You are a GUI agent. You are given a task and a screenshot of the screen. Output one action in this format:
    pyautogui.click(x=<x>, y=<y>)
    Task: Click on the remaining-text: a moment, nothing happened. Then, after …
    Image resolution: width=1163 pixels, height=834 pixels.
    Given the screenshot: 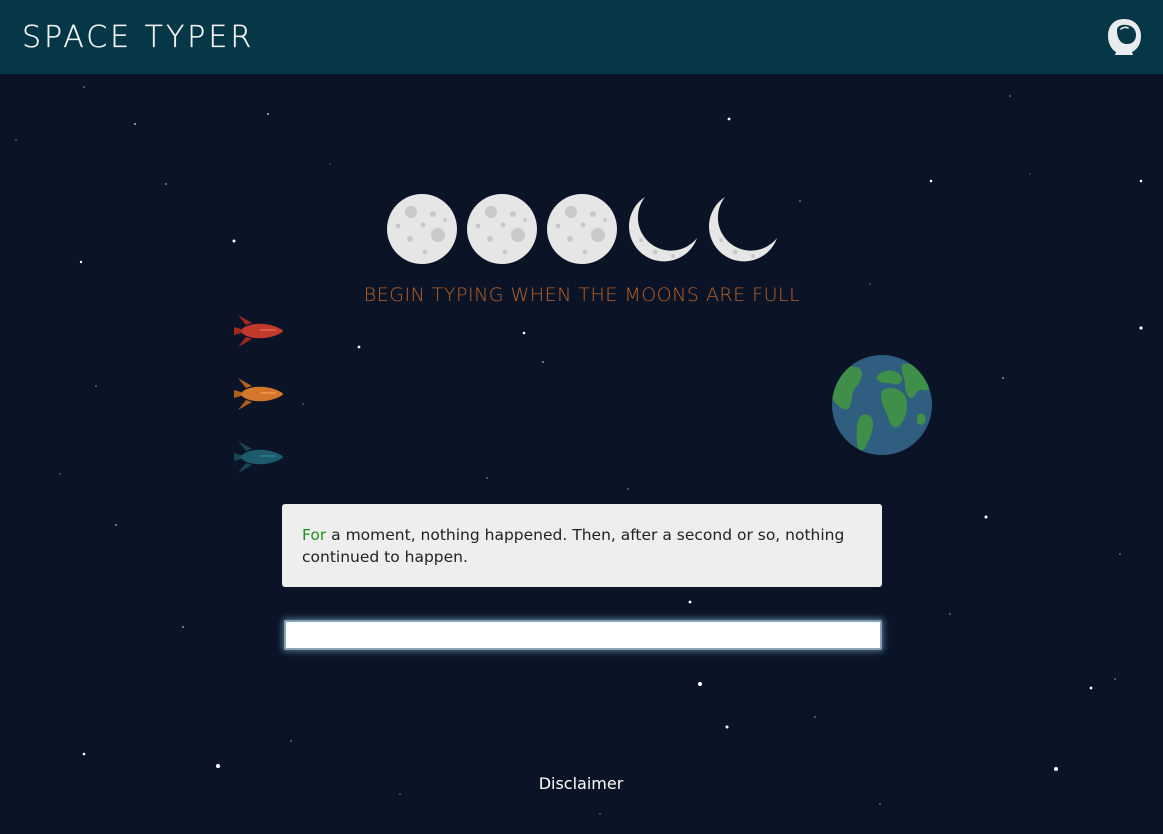 What is the action you would take?
    pyautogui.click(x=573, y=546)
    